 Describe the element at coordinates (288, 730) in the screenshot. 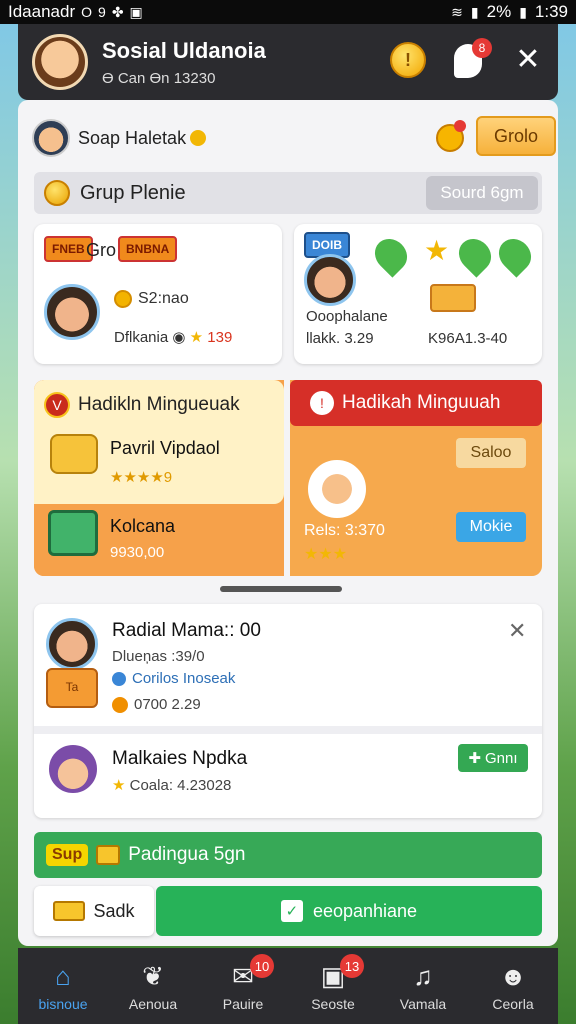

I see `divider` at that location.